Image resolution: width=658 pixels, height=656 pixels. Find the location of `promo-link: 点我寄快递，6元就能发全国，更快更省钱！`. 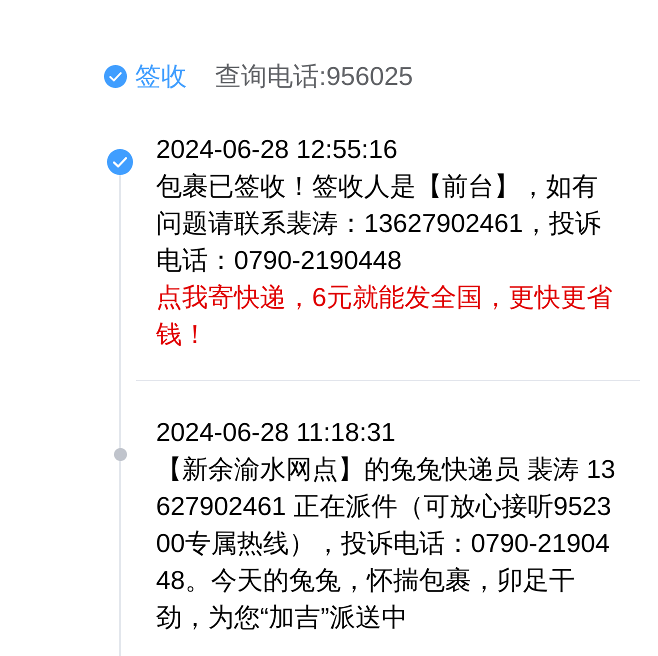

promo-link: 点我寄快递，6元就能发全国，更快更省钱！ is located at coordinates (387, 316).